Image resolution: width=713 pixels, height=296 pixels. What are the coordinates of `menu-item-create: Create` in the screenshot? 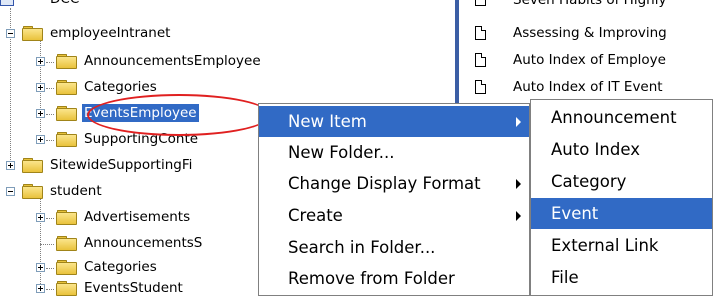 It's located at (394, 215).